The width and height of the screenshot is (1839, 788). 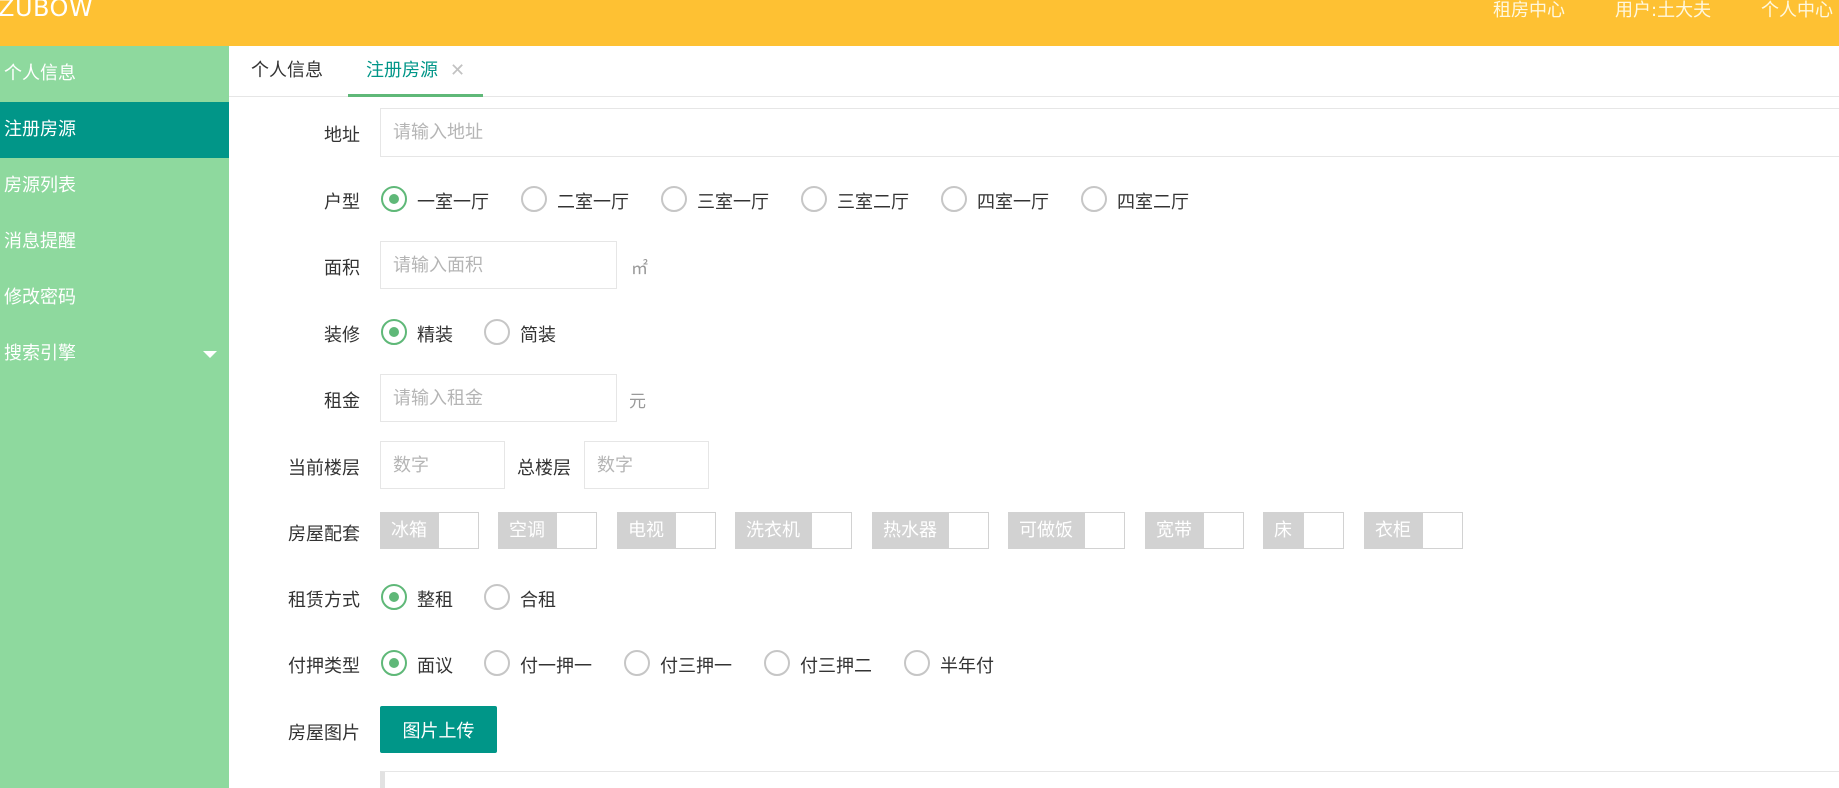 I want to click on area-label: 面积, so click(x=342, y=268).